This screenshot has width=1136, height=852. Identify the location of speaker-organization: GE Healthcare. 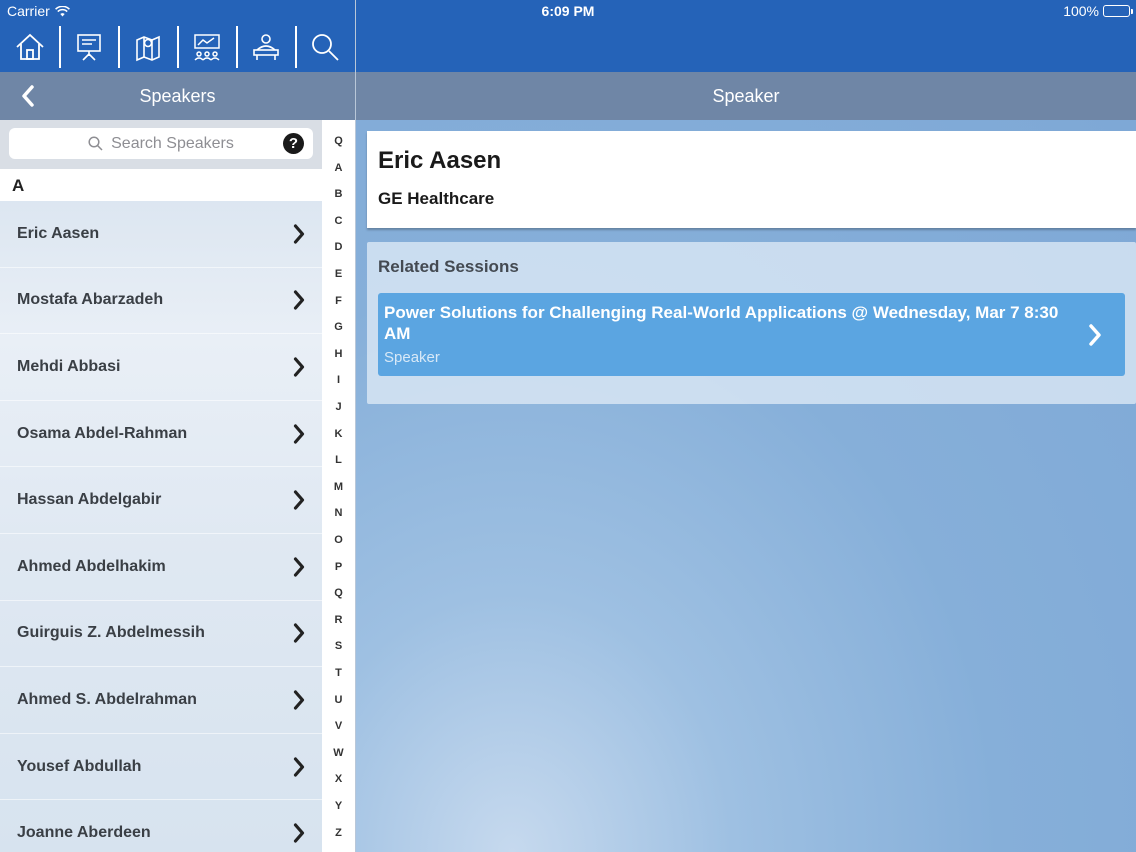
(436, 198).